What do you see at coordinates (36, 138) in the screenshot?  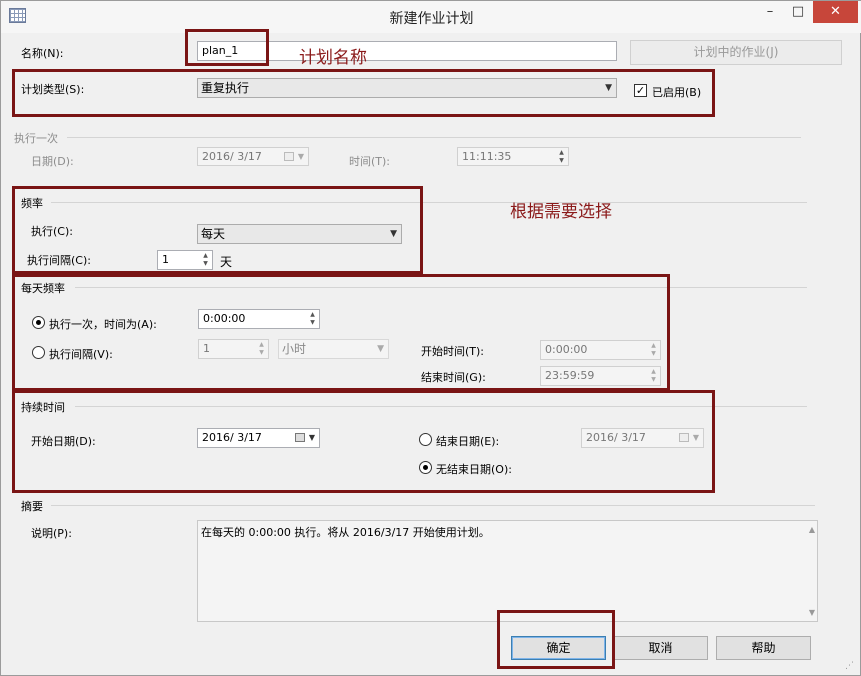 I see `once-heading: 执行一次` at bounding box center [36, 138].